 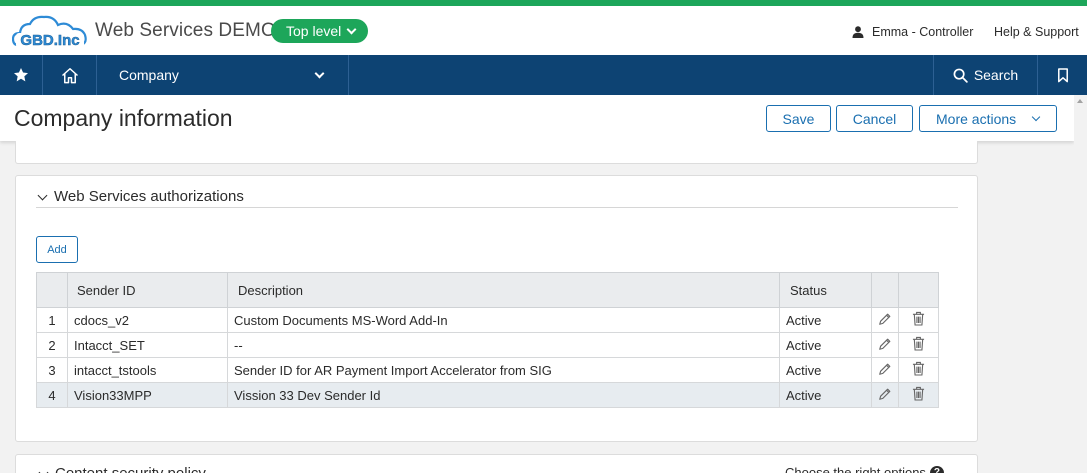 I want to click on search-label: Search, so click(x=996, y=75).